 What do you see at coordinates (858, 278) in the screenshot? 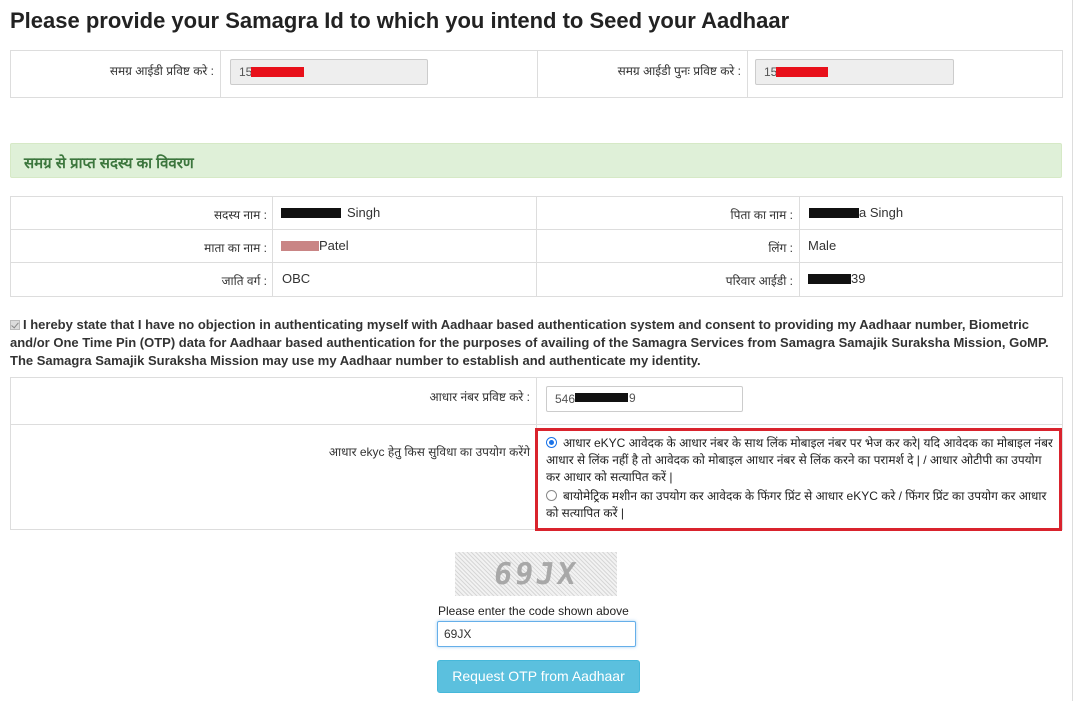
I see `family-id-value: 39` at bounding box center [858, 278].